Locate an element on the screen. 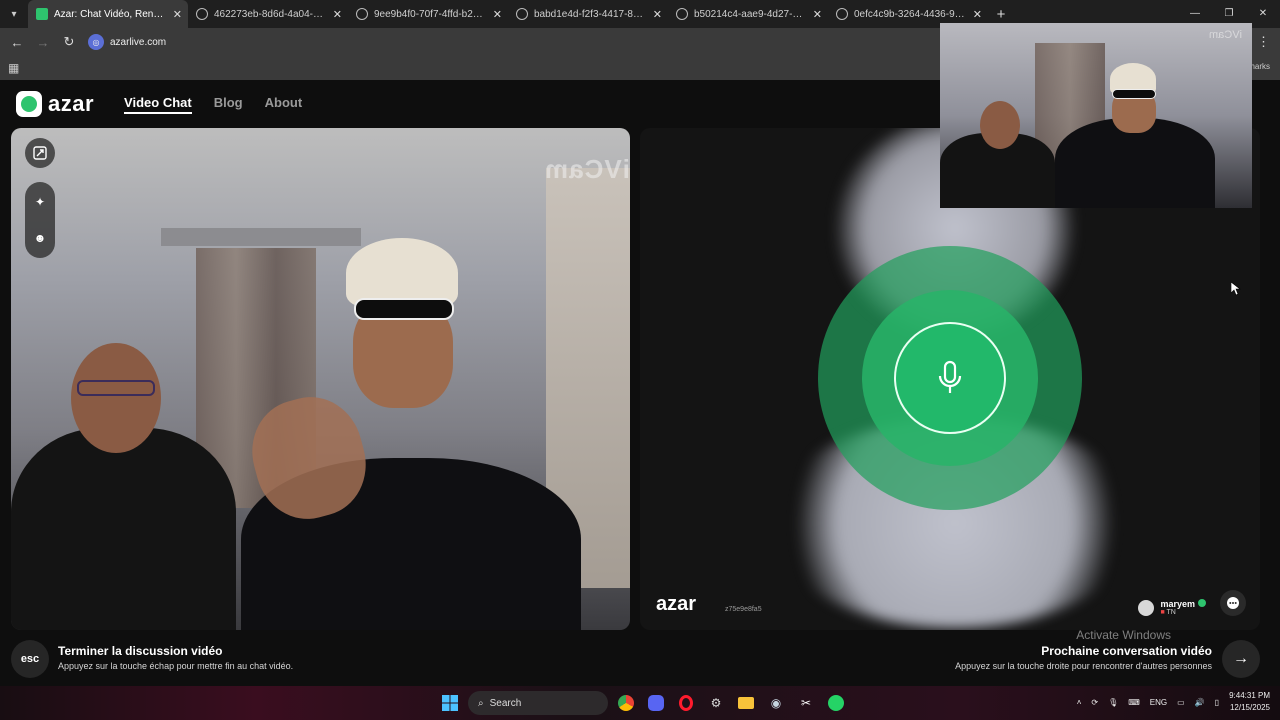 This screenshot has height=720, width=1280. system-tray: ˄ ⟳ 🎙 ⌨ ENG ▭ 🔊 ▯ 9:44:31 PM 12/15/2025 is located at coordinates (1173, 702).